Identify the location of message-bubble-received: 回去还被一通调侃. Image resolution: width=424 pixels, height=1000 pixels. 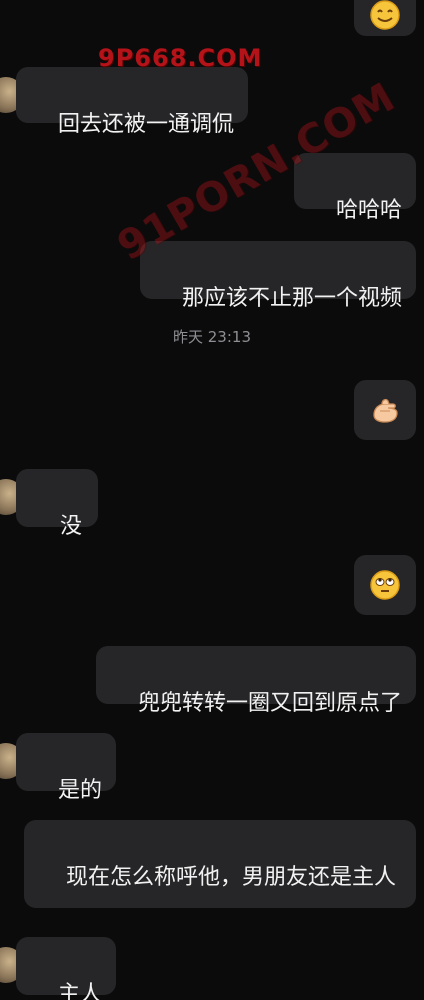
(132, 102).